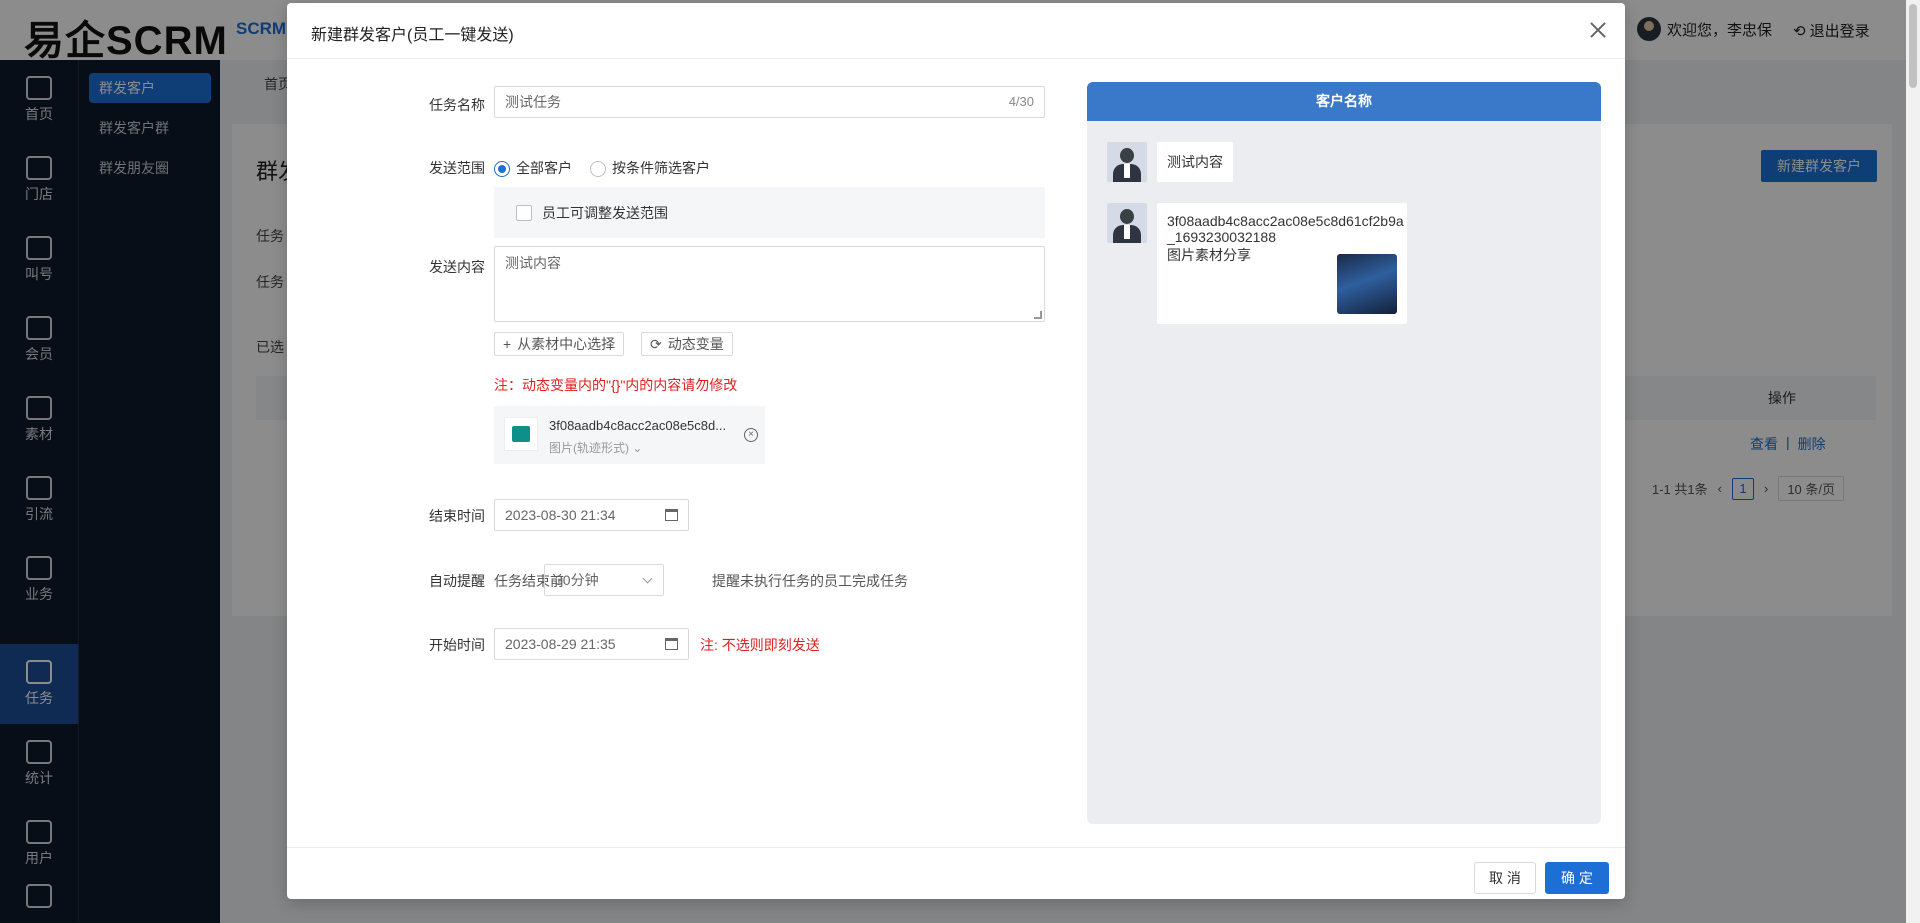  What do you see at coordinates (1195, 162) in the screenshot?
I see `preview-bubble-text: 测试内容` at bounding box center [1195, 162].